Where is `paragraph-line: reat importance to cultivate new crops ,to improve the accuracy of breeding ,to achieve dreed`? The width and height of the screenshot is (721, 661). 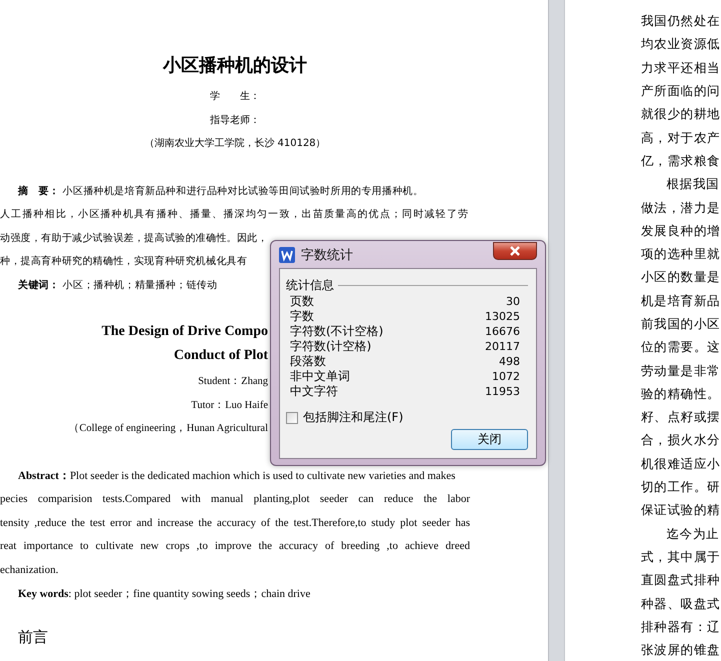
paragraph-line: reat importance to cultivate new crops ,to improve the accuracy of breeding ,to achieve dreed is located at coordinates (235, 546).